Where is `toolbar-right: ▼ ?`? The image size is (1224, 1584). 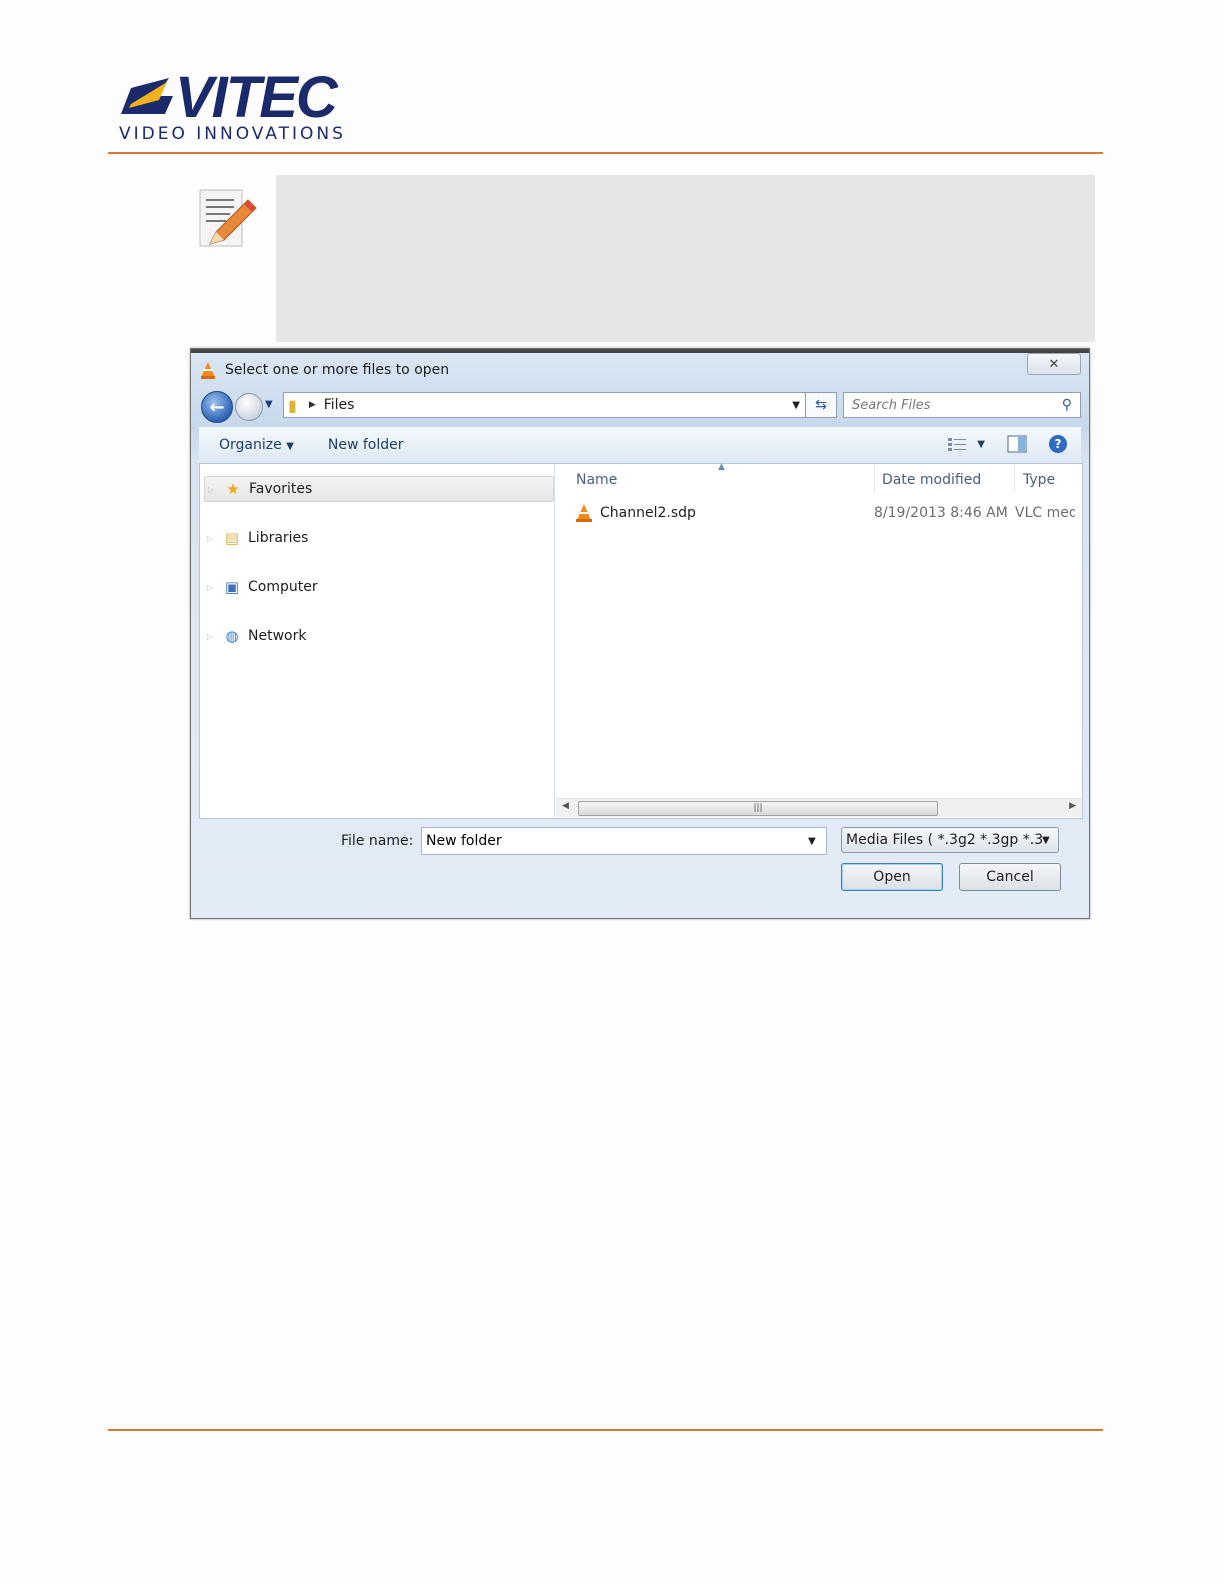 toolbar-right: ▼ ? is located at coordinates (1007, 444).